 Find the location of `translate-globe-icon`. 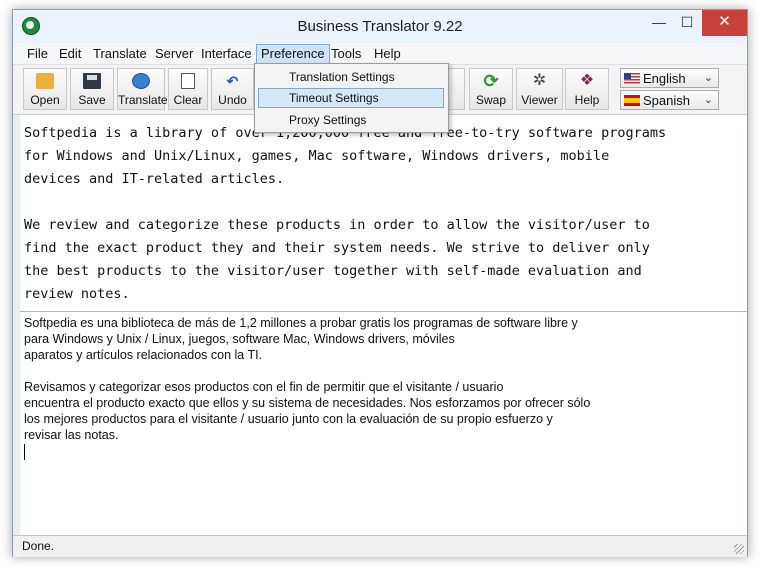

translate-globe-icon is located at coordinates (141, 81).